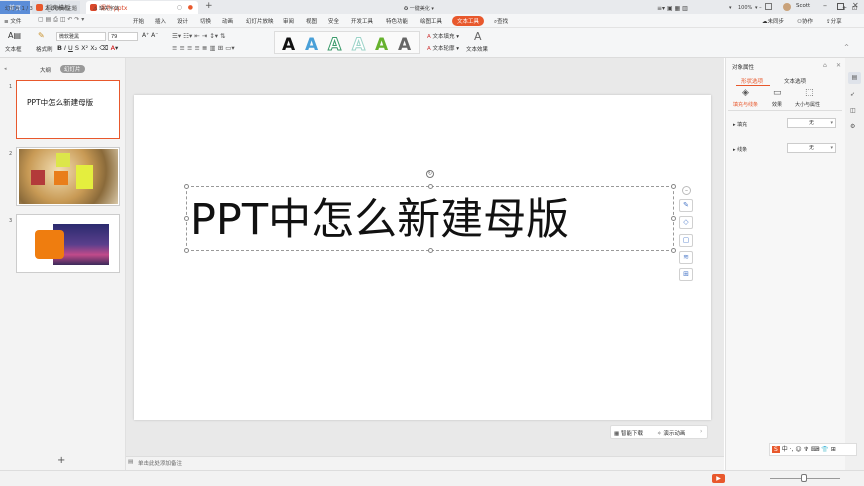 This screenshot has height=486, width=864. What do you see at coordinates (13, 49) in the screenshot?
I see `textbox-button: 文本框` at bounding box center [13, 49].